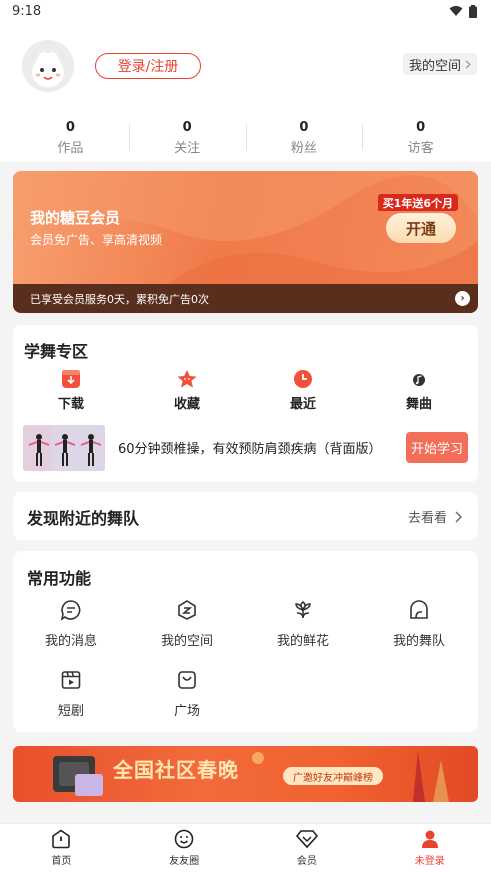  I want to click on stat-works: 0 作品, so click(70, 138).